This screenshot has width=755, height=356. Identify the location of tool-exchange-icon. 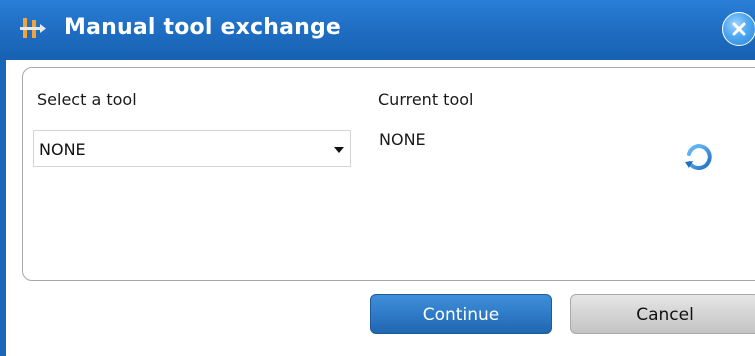
(34, 28).